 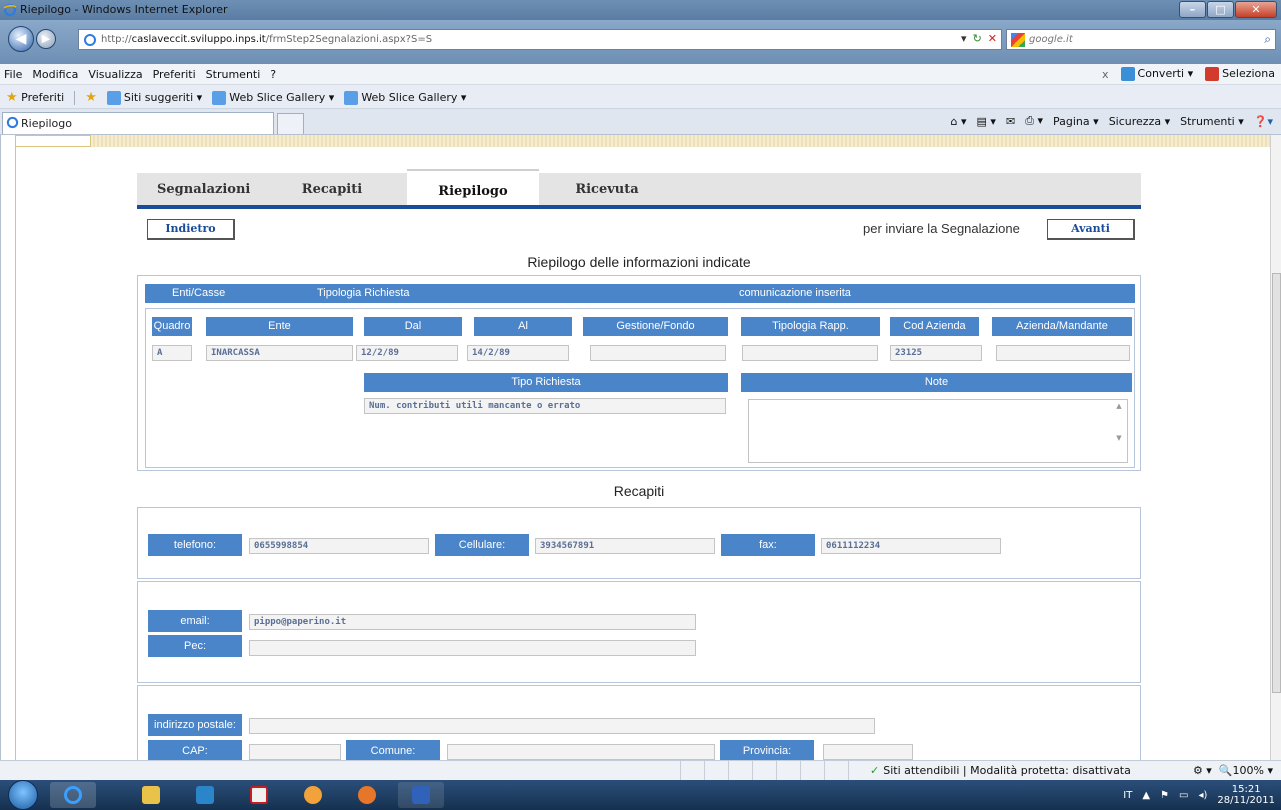 I want to click on tab-ricevuta: Ricevuta, so click(x=607, y=189).